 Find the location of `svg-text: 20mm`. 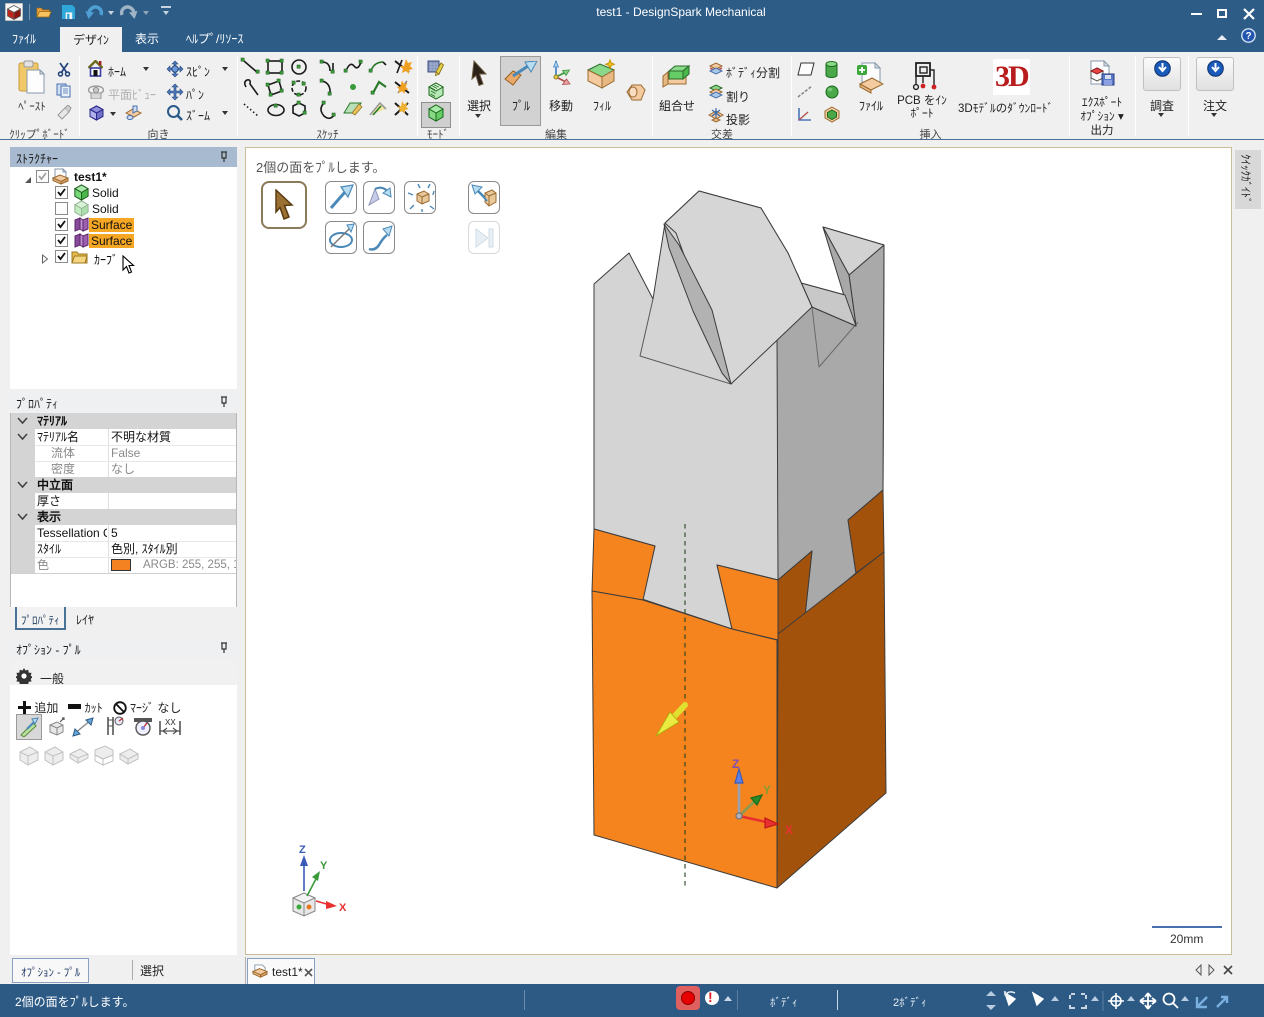

svg-text: 20mm is located at coordinates (1186, 939).